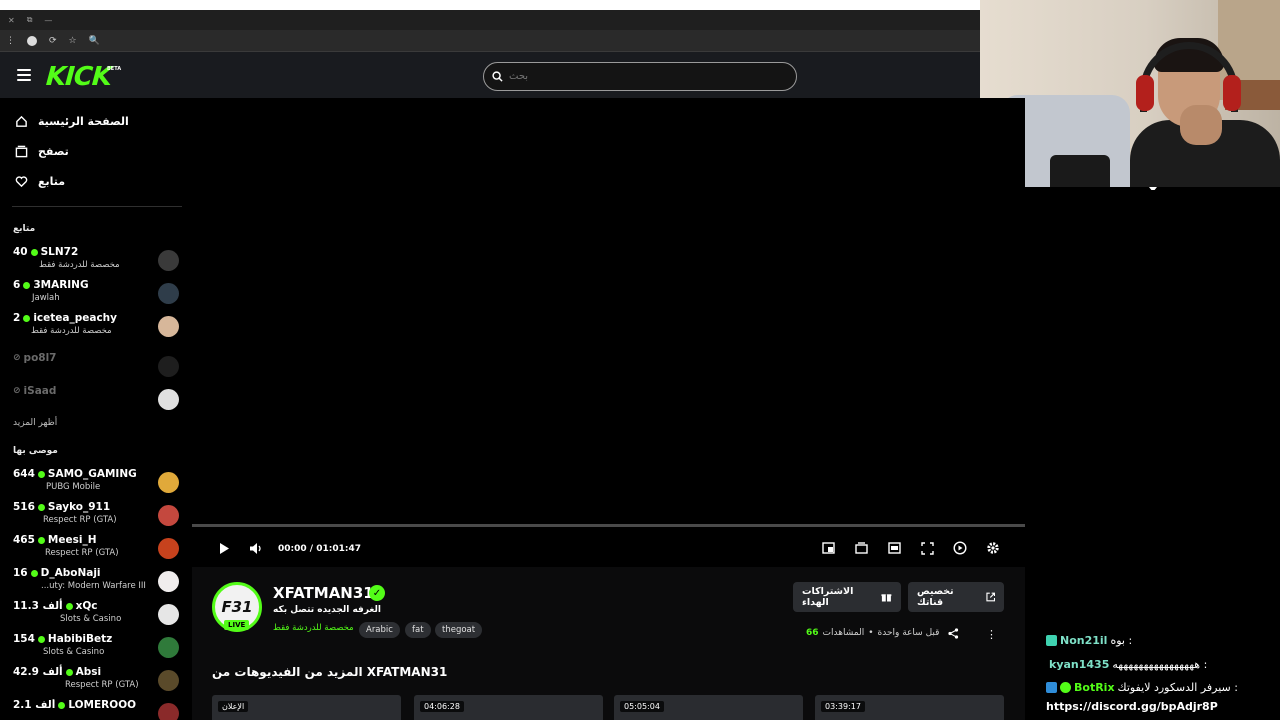  I want to click on recommended-channel: 16 D_AboNaji ...uty: Modern Warfare III, so click(96, 582).